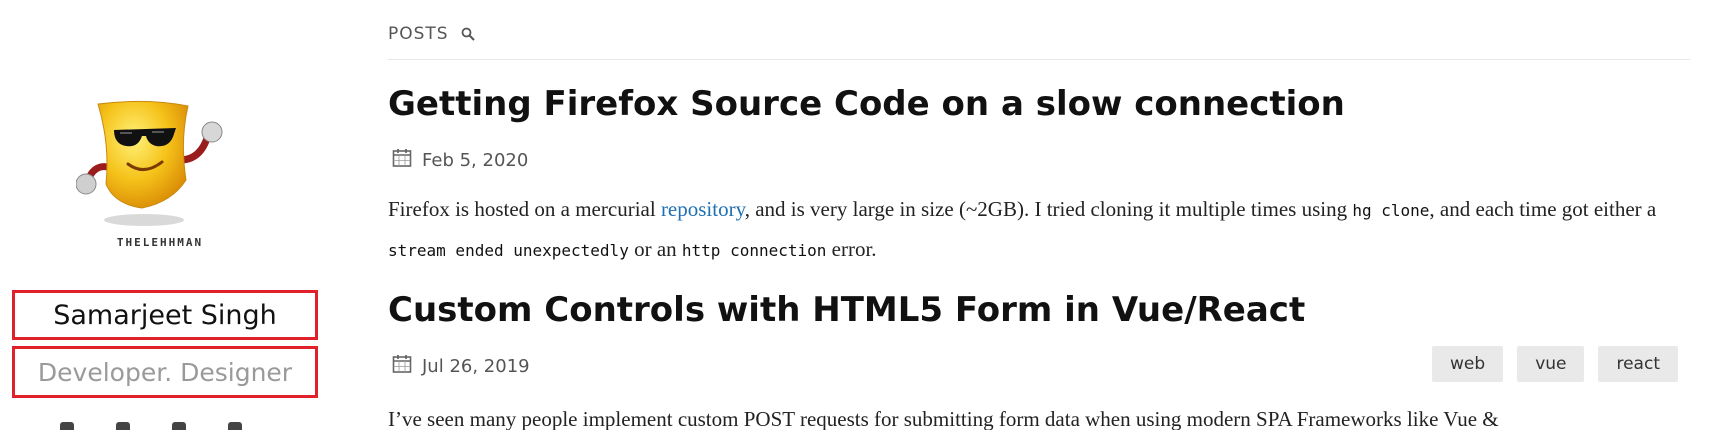 The image size is (1729, 430). What do you see at coordinates (524, 209) in the screenshot?
I see `excerpt-text: Firefox is hosted on a mercurial` at bounding box center [524, 209].